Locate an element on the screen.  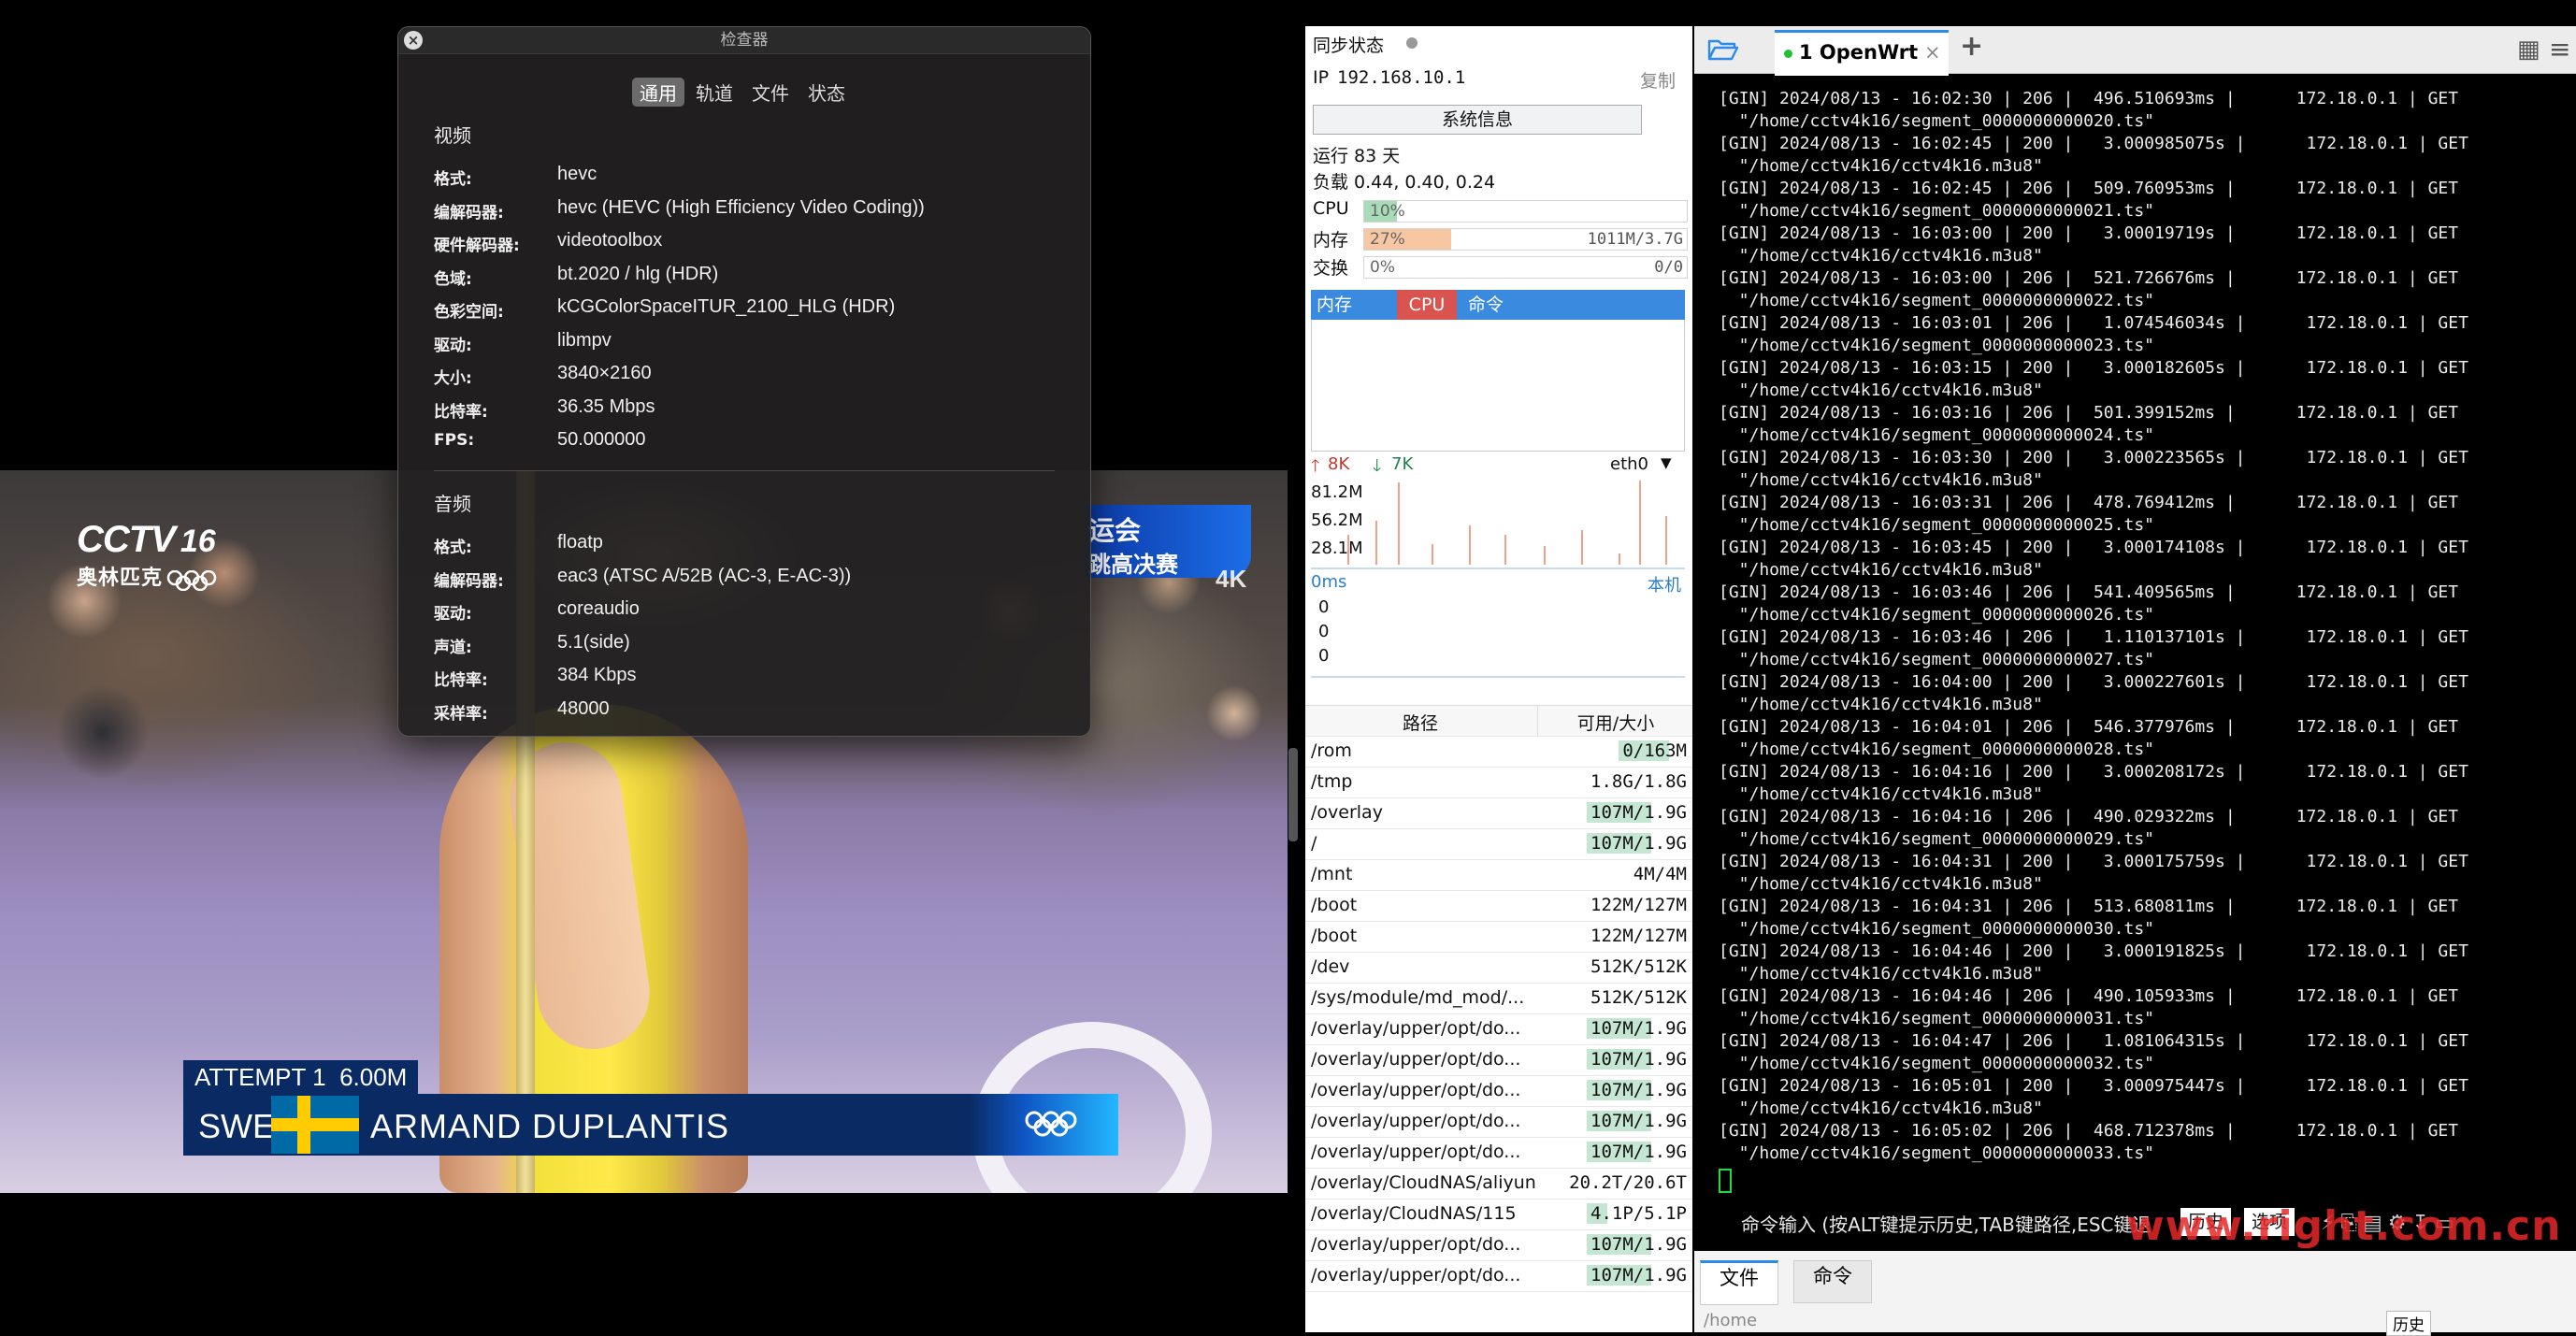
uptime: 运行 83 天 is located at coordinates (1357, 156).